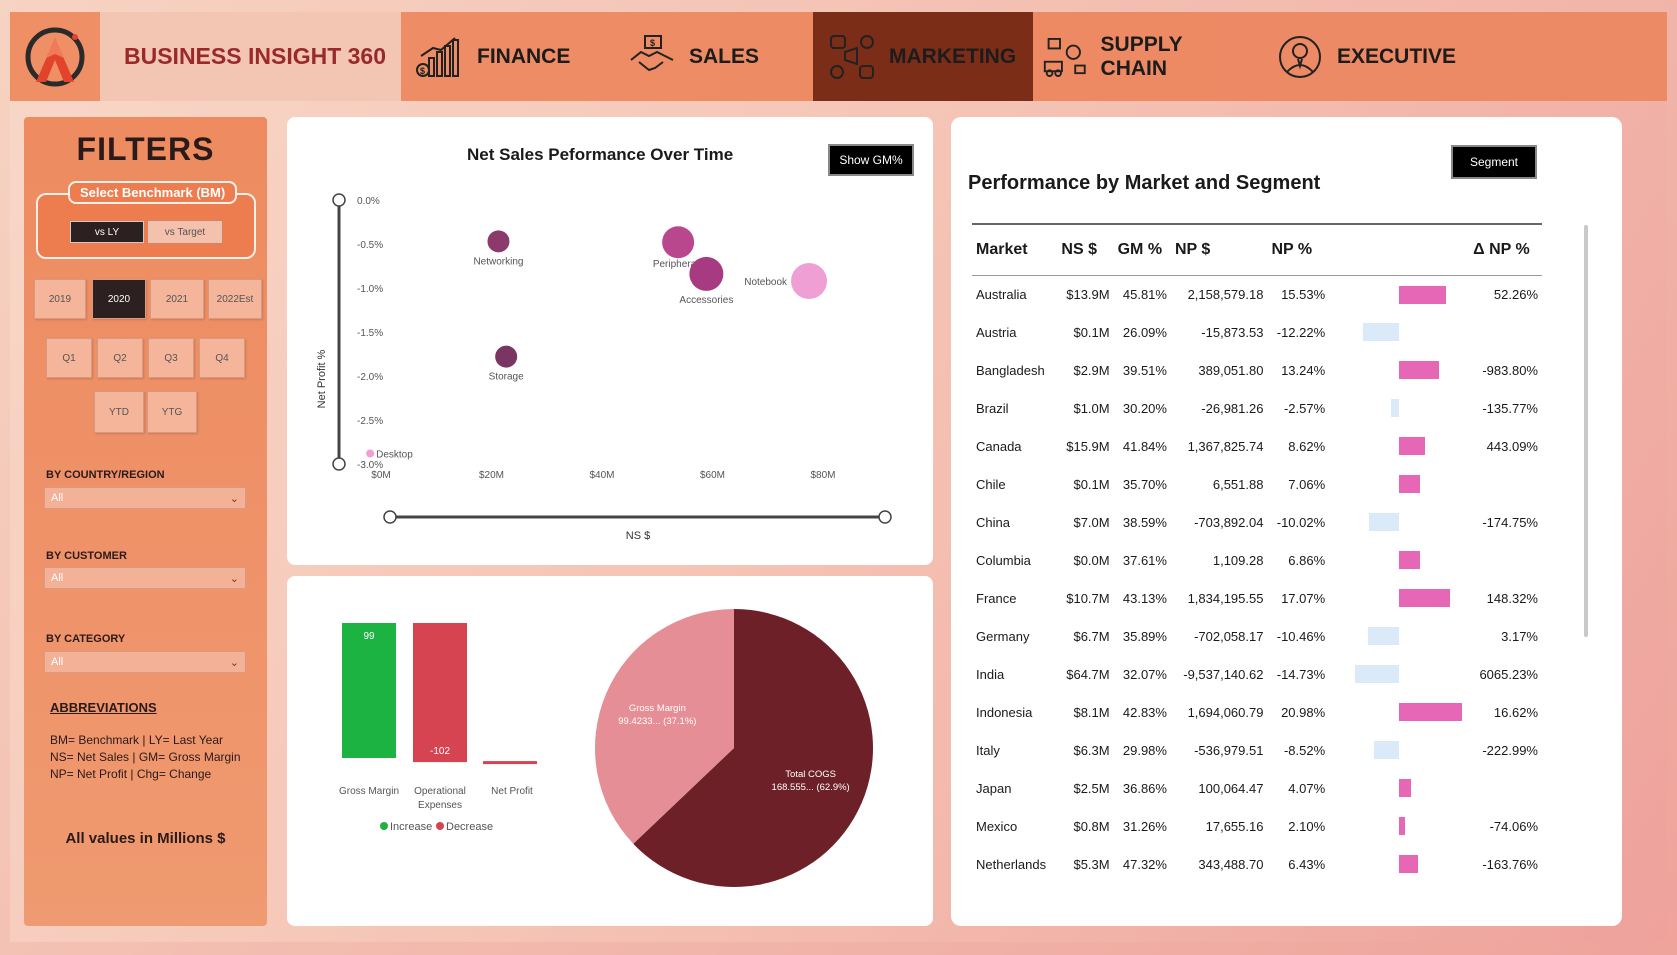 The width and height of the screenshot is (1677, 955). Describe the element at coordinates (370, 289) in the screenshot. I see `y-tick-label: -1.0%` at that location.